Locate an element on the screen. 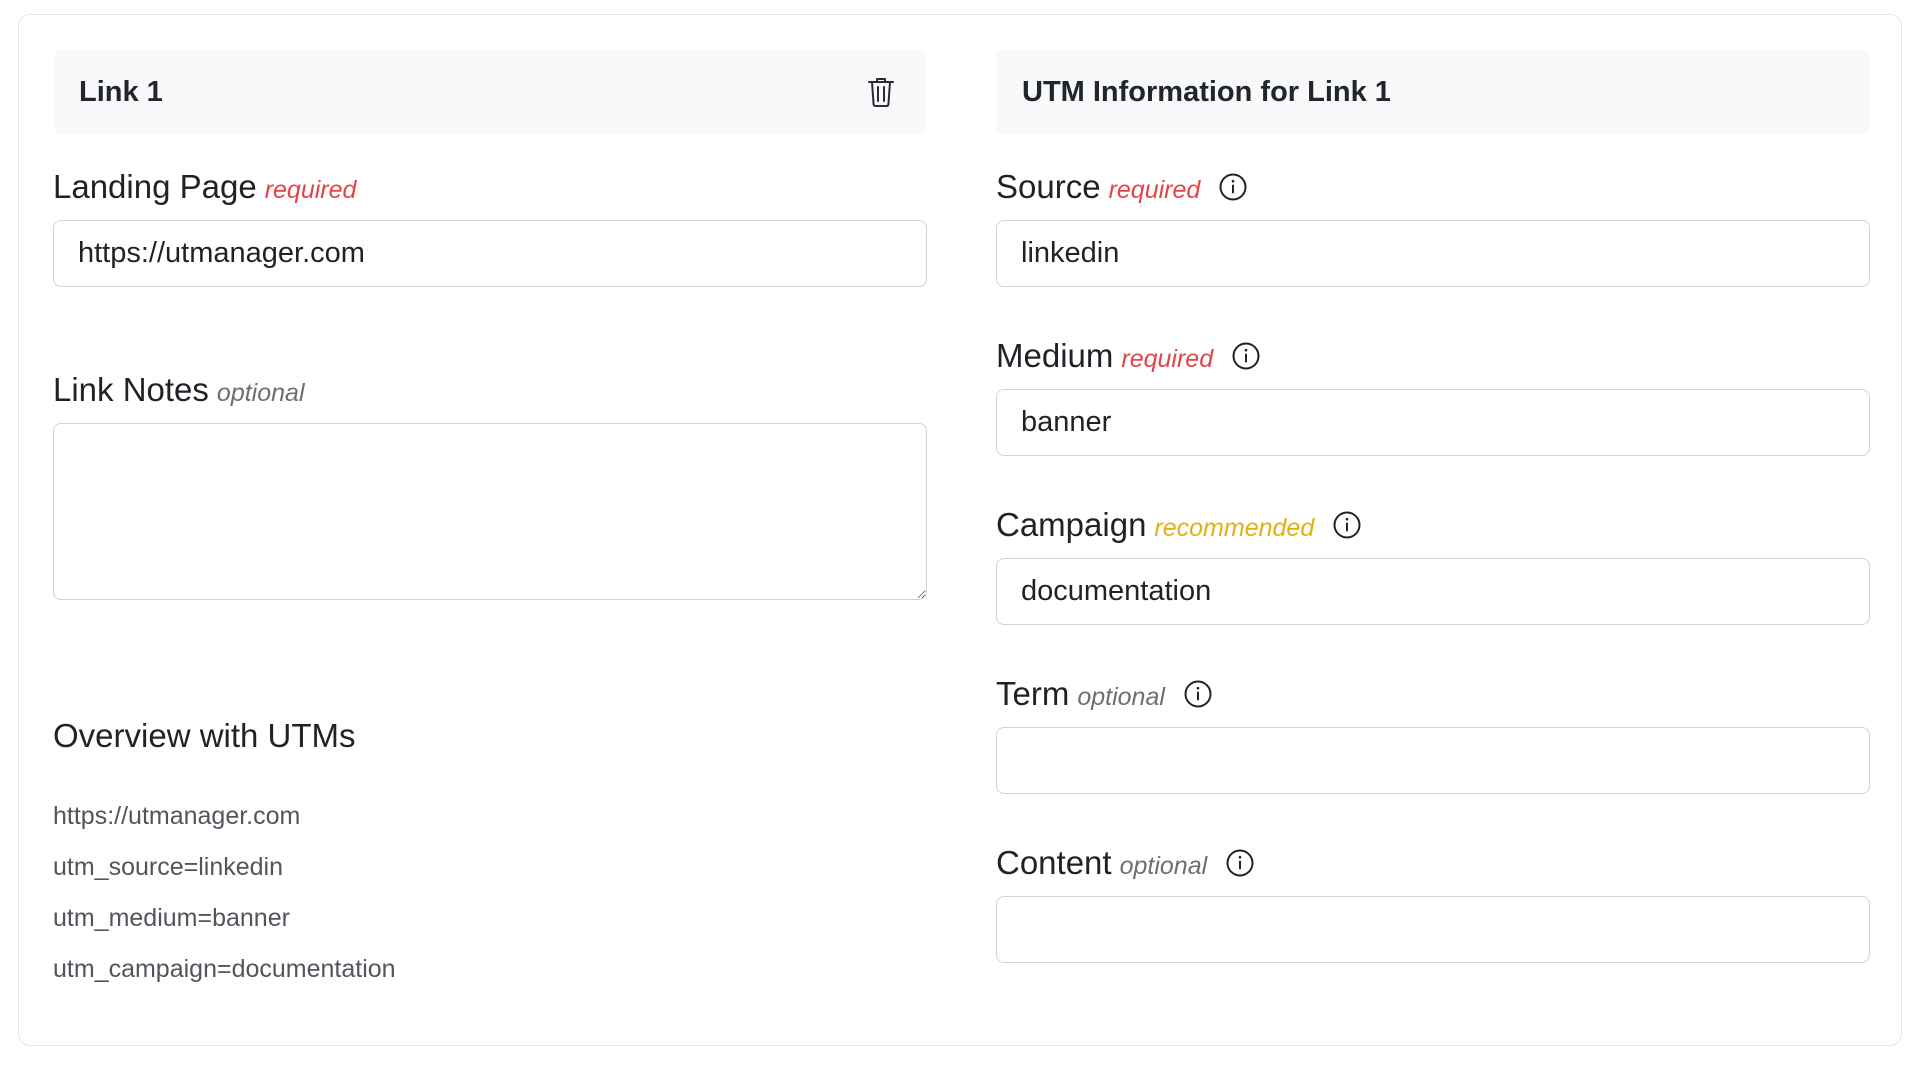 This screenshot has width=1920, height=1065. medium-input is located at coordinates (1433, 422).